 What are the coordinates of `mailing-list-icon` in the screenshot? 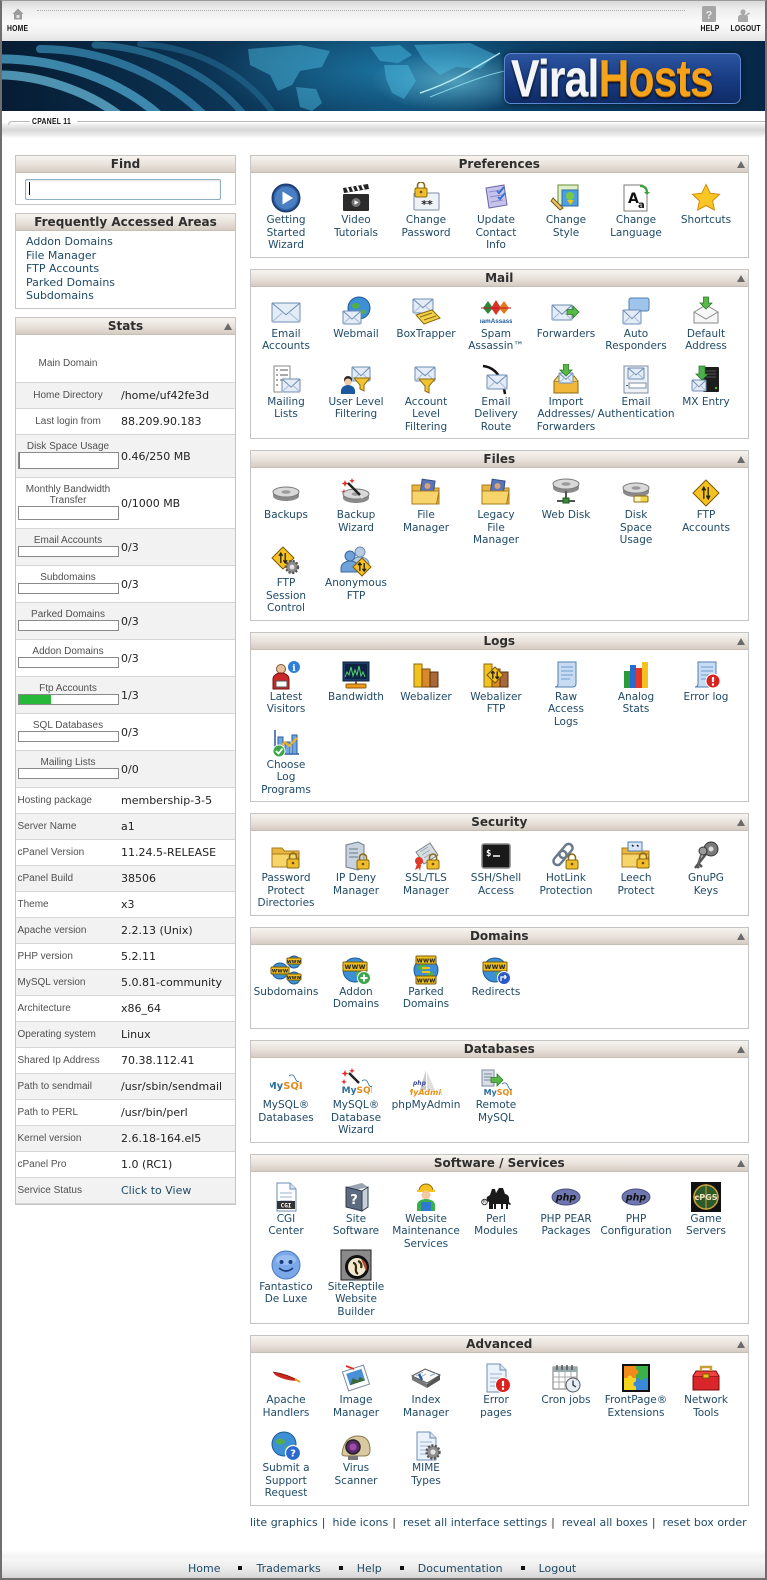 It's located at (286, 380).